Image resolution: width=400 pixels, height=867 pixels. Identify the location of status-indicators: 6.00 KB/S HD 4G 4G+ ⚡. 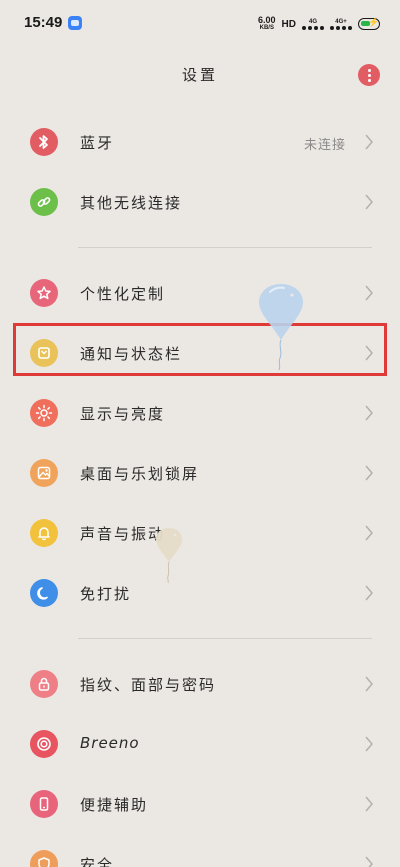
(319, 24).